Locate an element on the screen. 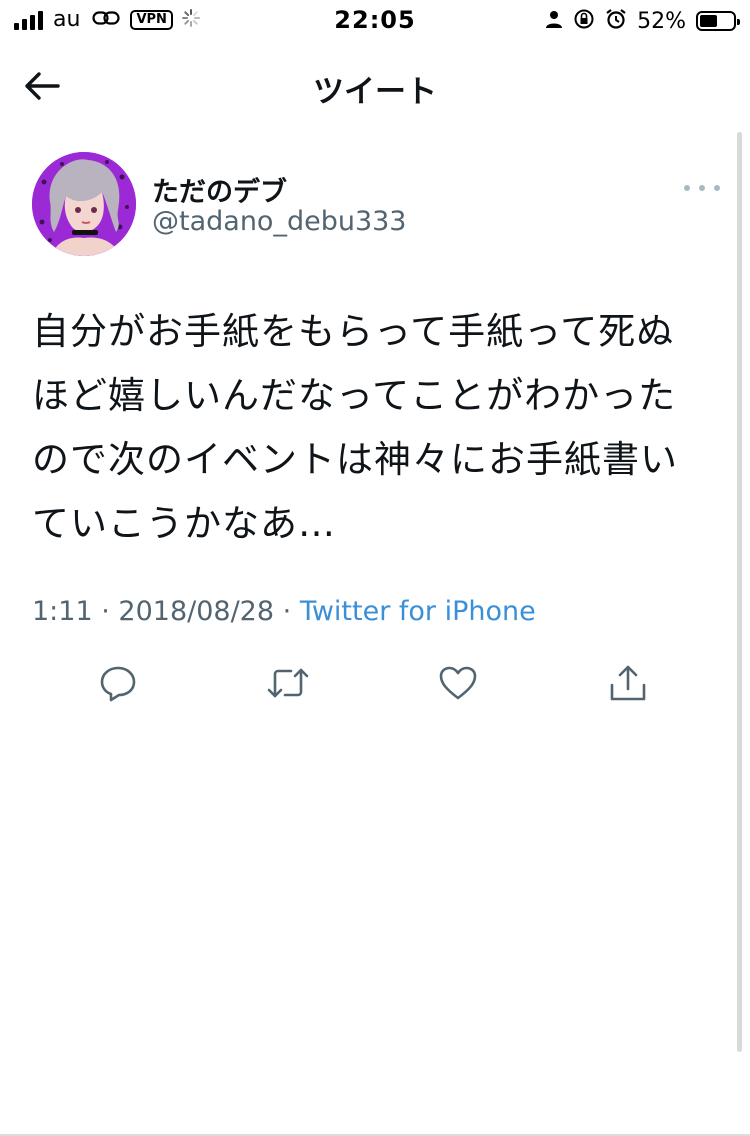 The image size is (750, 1136). status-bar: au VPN 22:05 52% is located at coordinates (375, 20).